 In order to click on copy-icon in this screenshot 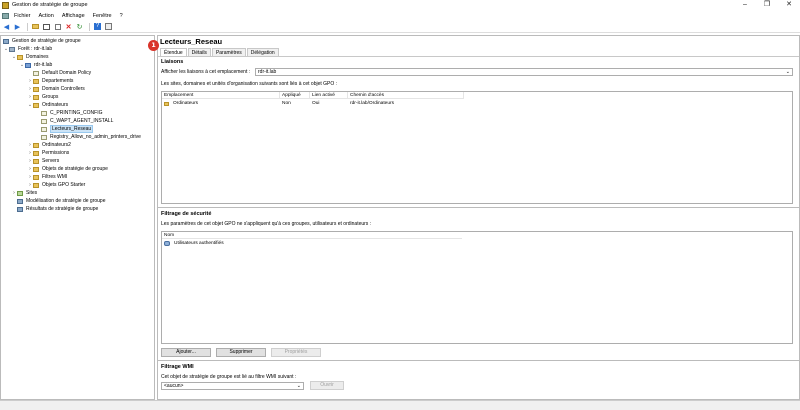, I will do `click(57, 26)`.